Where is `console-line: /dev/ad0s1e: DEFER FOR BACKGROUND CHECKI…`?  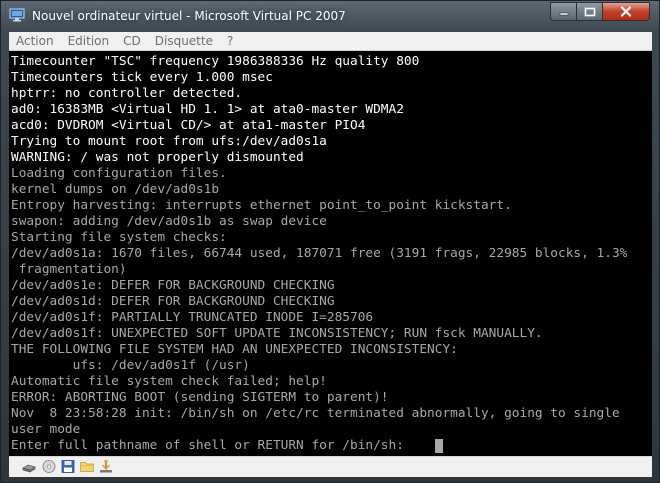
console-line: /dev/ad0s1e: DEFER FOR BACKGROUND CHECKI… is located at coordinates (173, 285).